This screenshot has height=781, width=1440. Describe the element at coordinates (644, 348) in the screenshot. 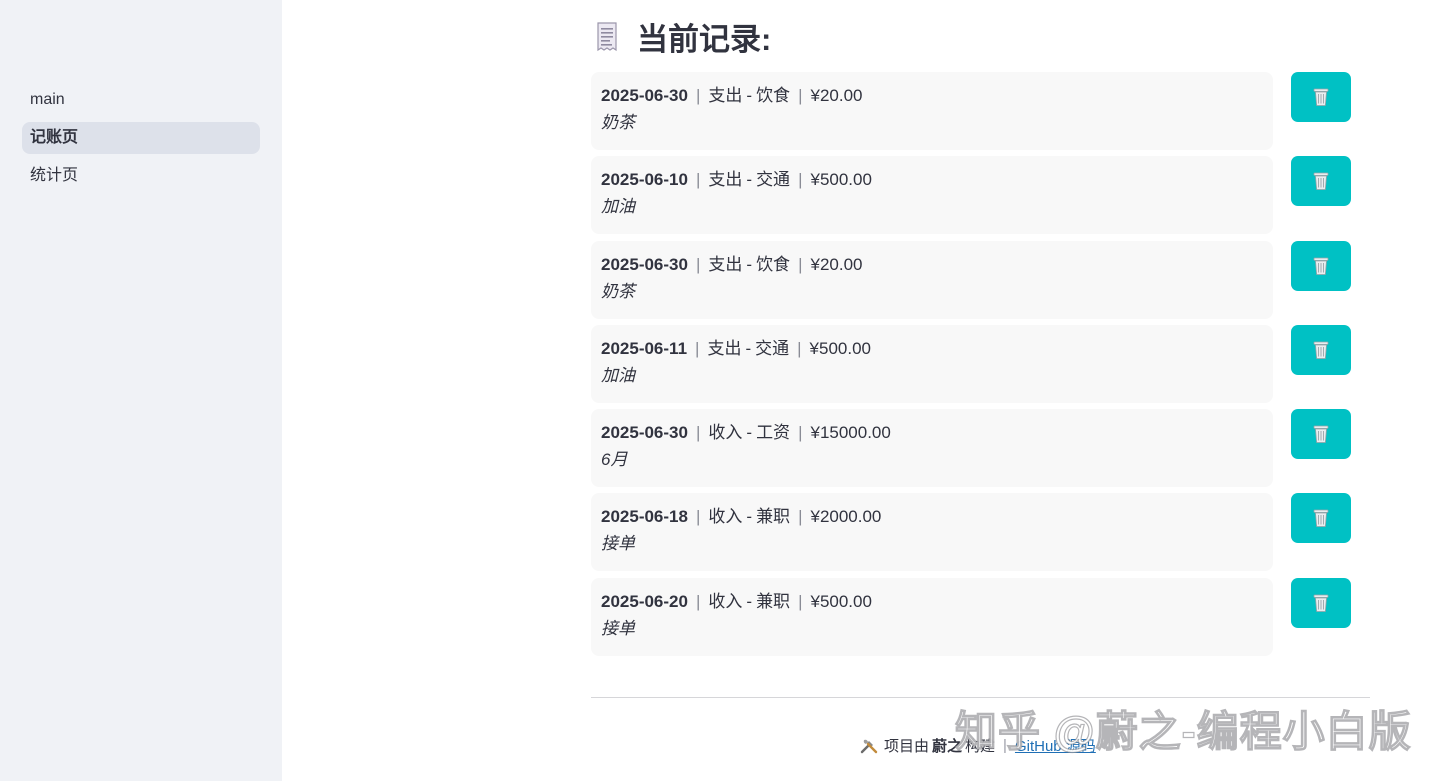

I see `record-date: 2025-06-11` at that location.